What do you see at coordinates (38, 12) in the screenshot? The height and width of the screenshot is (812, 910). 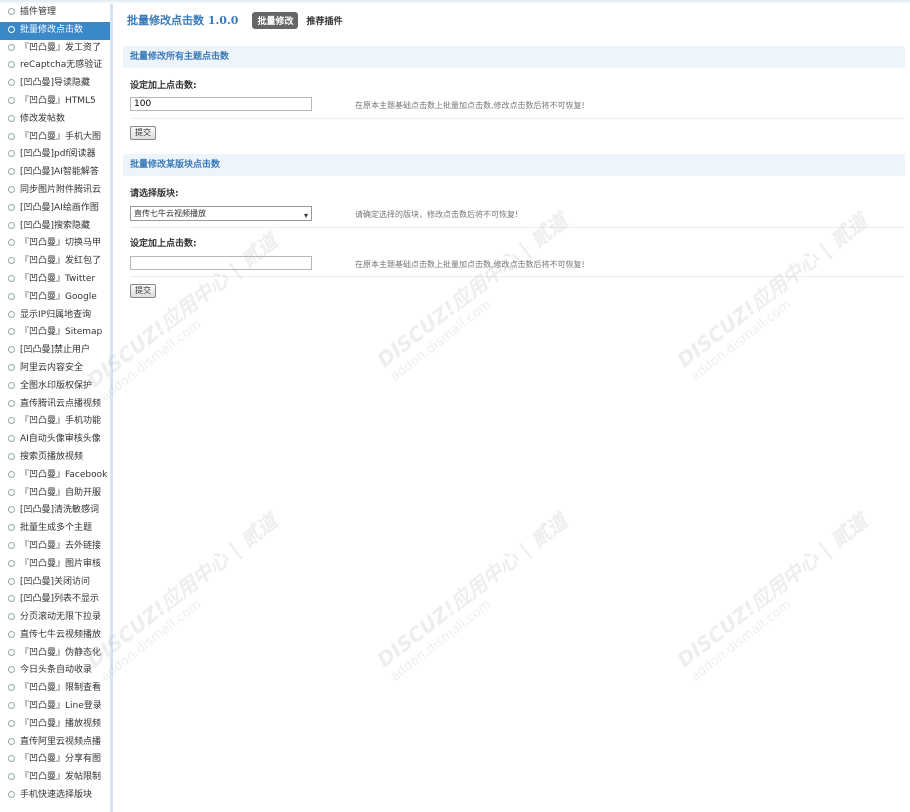 I see `sidebar-item-label: 插件管理` at bounding box center [38, 12].